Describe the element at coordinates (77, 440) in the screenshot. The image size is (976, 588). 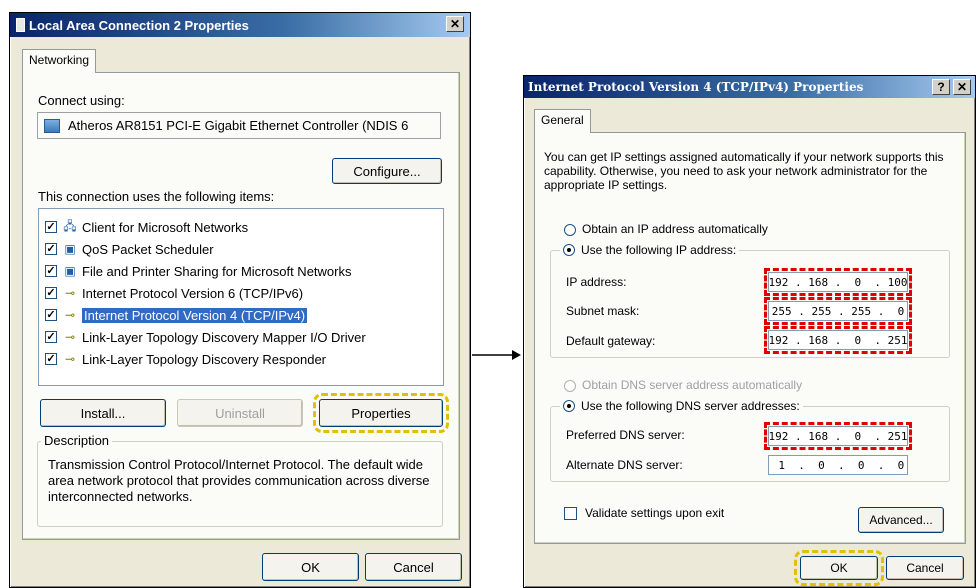
I see `description-legend: Description` at that location.